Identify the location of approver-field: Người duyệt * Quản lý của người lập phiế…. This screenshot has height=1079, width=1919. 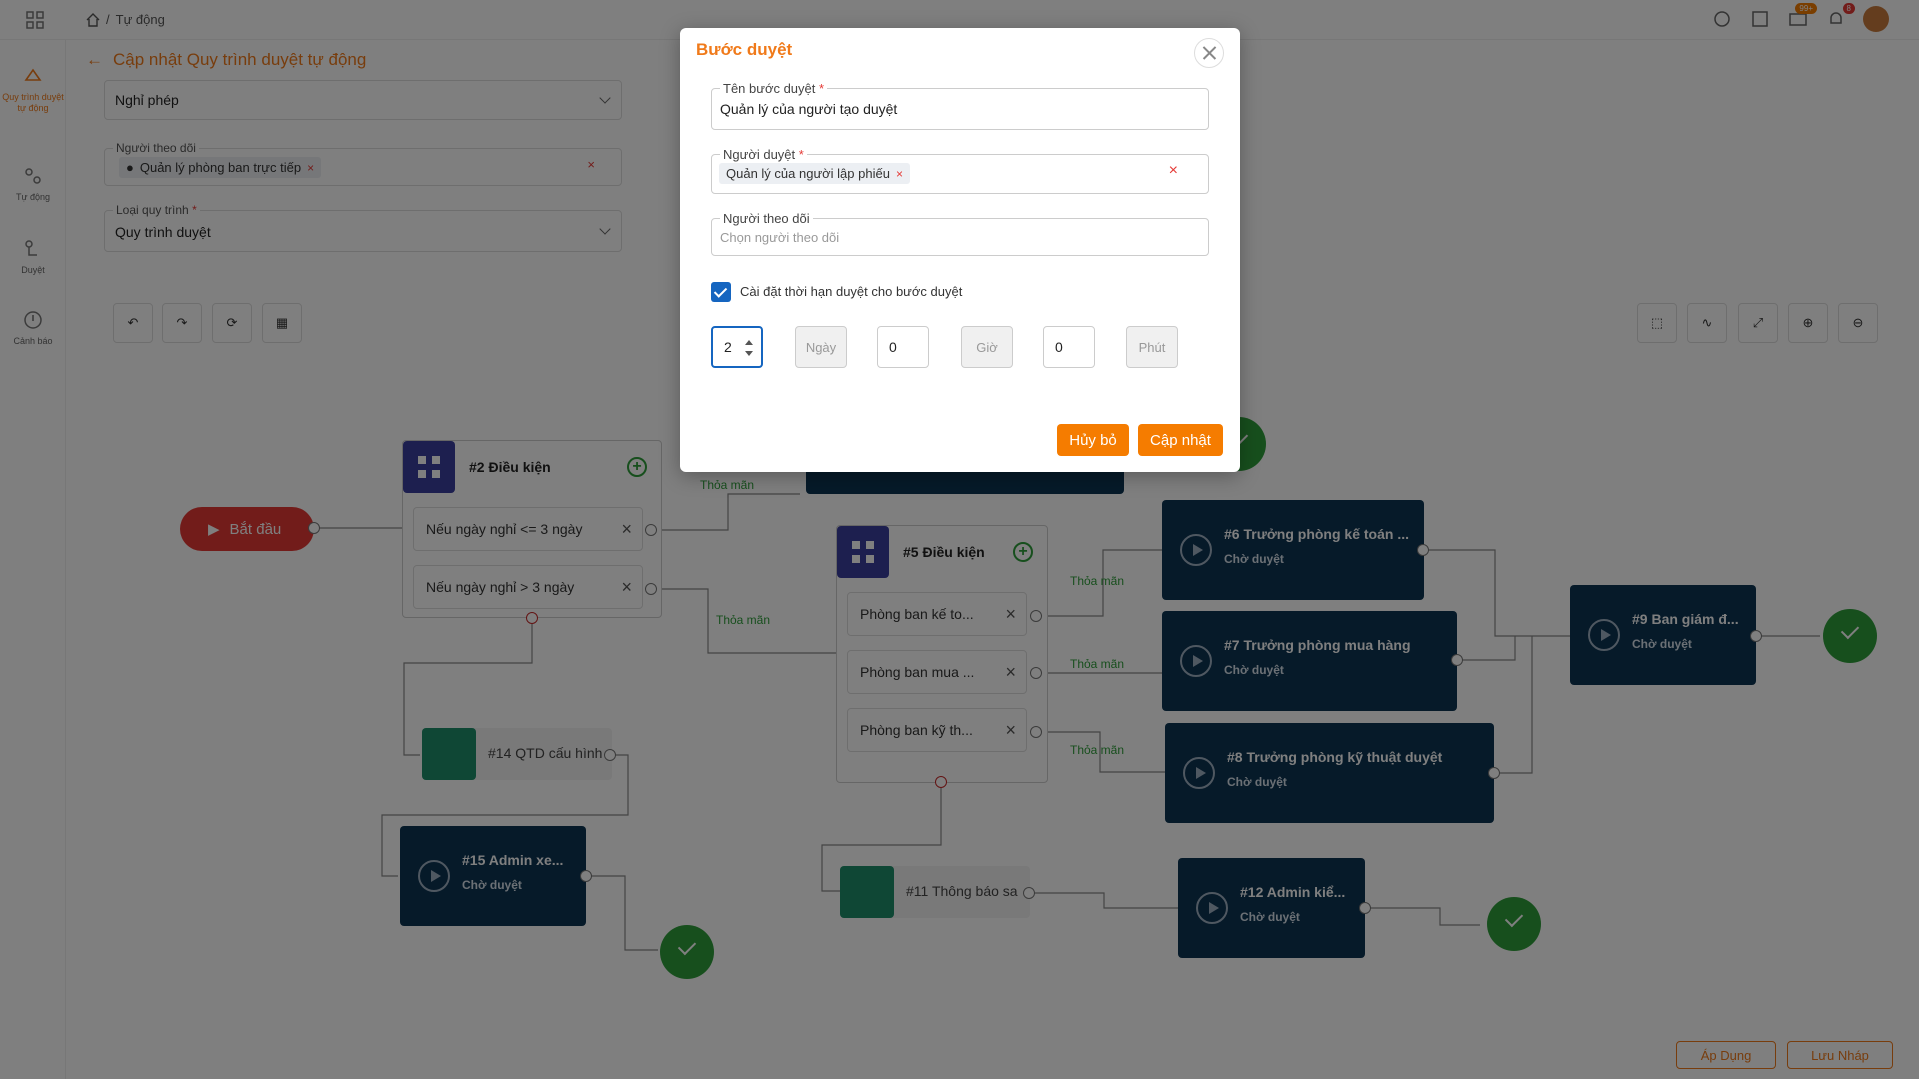
(960, 170).